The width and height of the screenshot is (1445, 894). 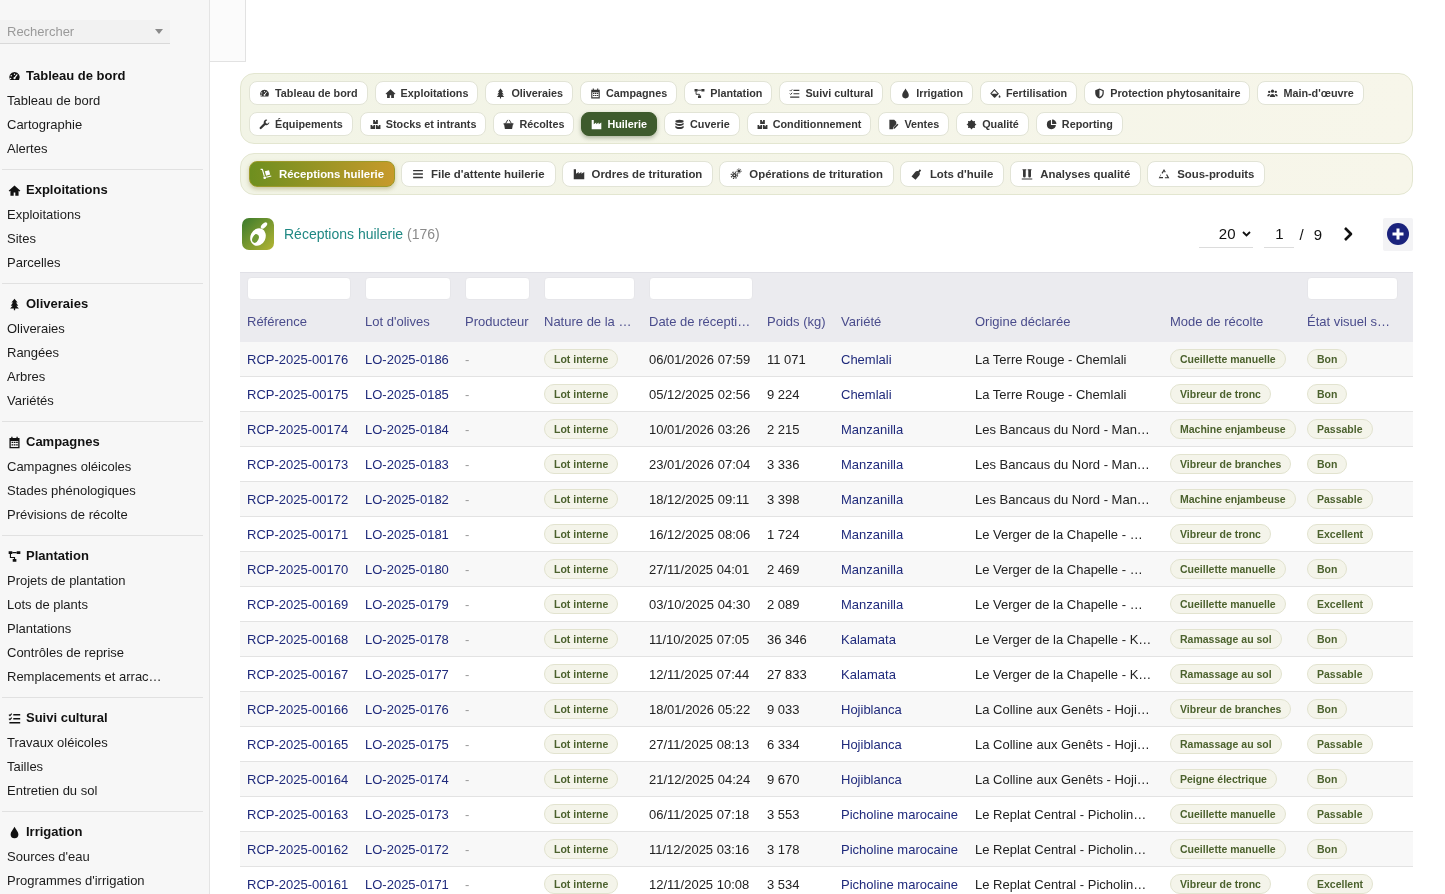 I want to click on sidebar-link: Programmes d'irrigation, so click(x=76, y=881).